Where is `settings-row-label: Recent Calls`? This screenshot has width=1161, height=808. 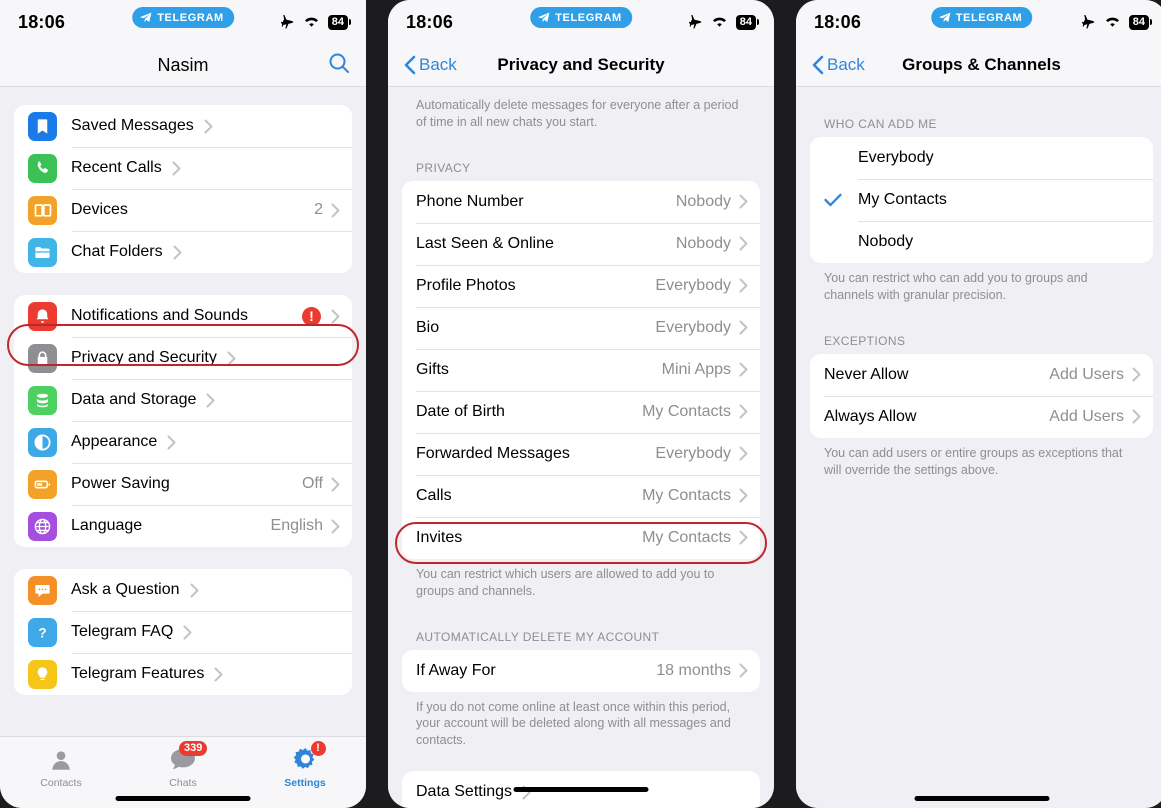
settings-row-label: Recent Calls is located at coordinates (116, 167).